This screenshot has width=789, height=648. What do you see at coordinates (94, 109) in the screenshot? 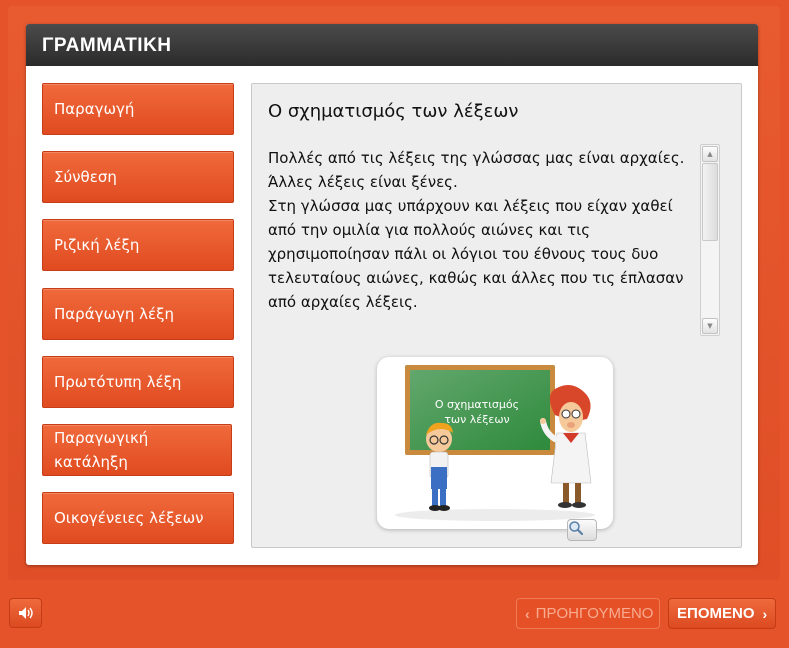
I see `menu-item-label: Παραγωγή` at bounding box center [94, 109].